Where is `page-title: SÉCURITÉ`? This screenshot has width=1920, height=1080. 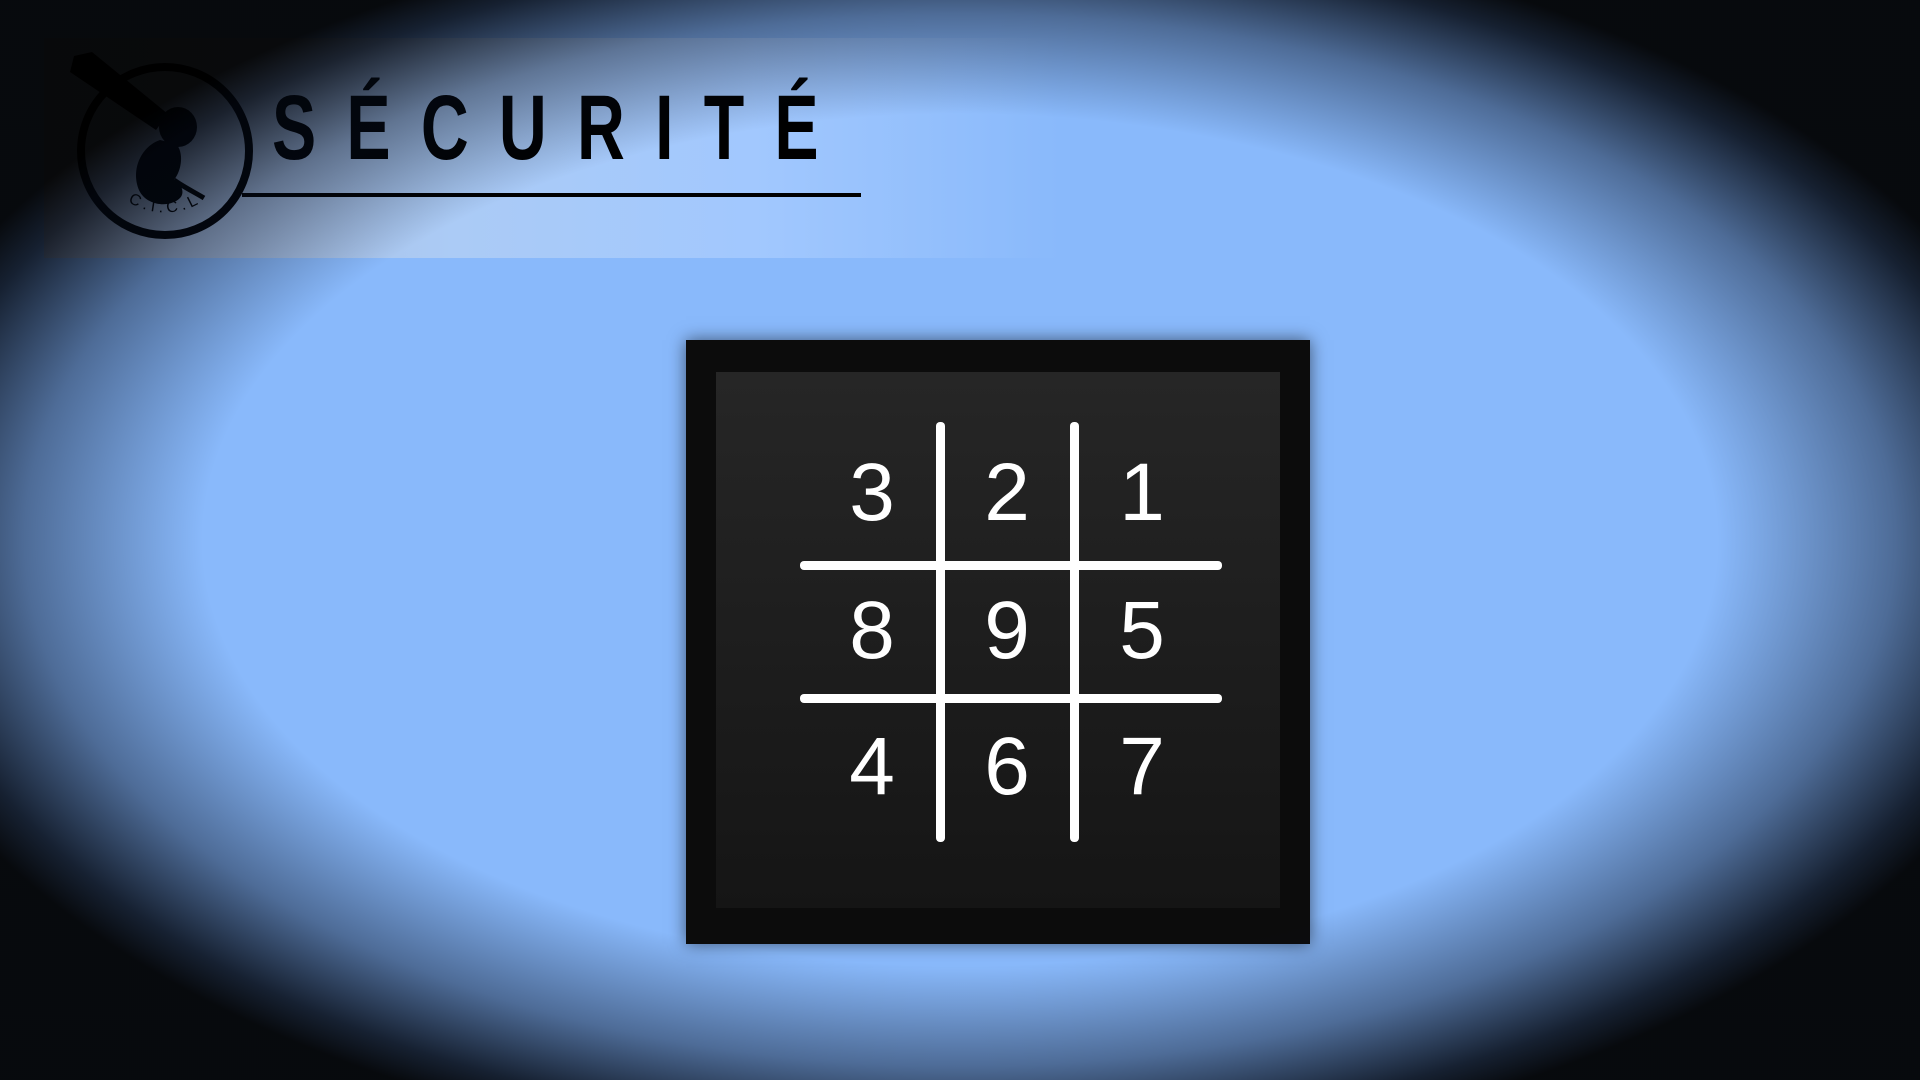 page-title: SÉCURITÉ is located at coordinates (560, 128).